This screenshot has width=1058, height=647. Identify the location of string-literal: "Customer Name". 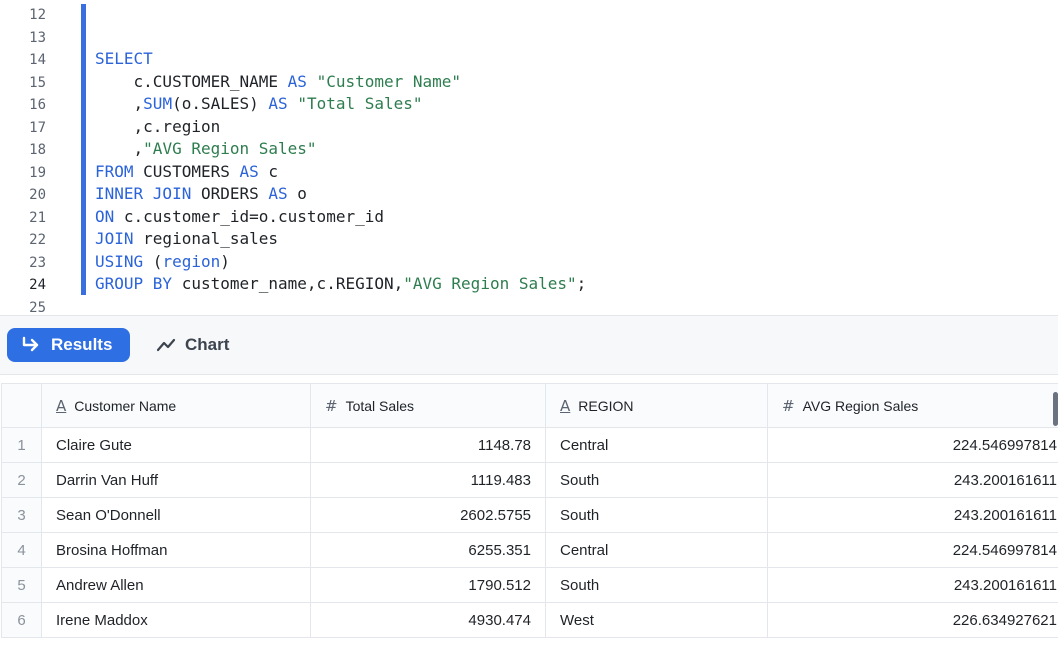
(389, 81).